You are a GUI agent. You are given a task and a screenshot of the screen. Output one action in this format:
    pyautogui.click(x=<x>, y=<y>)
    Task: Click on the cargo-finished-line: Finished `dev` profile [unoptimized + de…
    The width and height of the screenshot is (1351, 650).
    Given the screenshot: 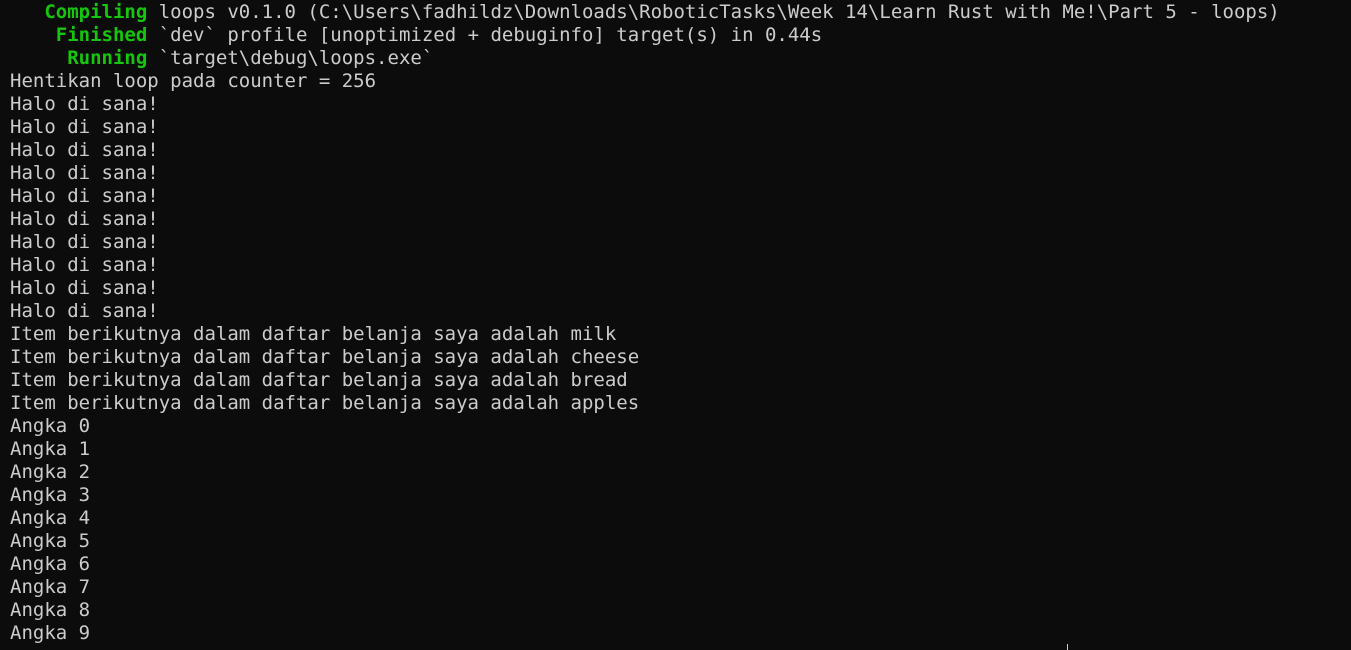 What is the action you would take?
    pyautogui.click(x=680, y=35)
    